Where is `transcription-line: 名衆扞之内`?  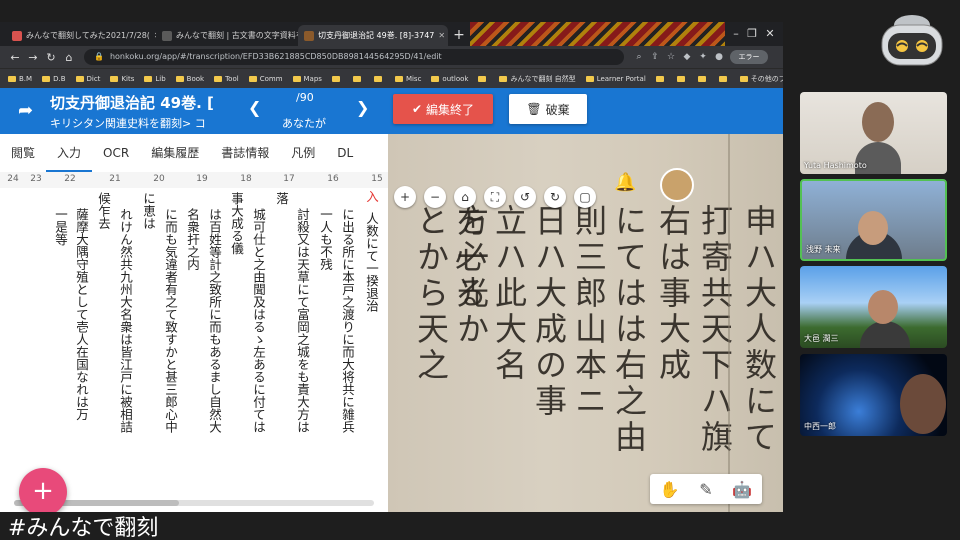 transcription-line: 名衆扞之内 is located at coordinates (192, 358).